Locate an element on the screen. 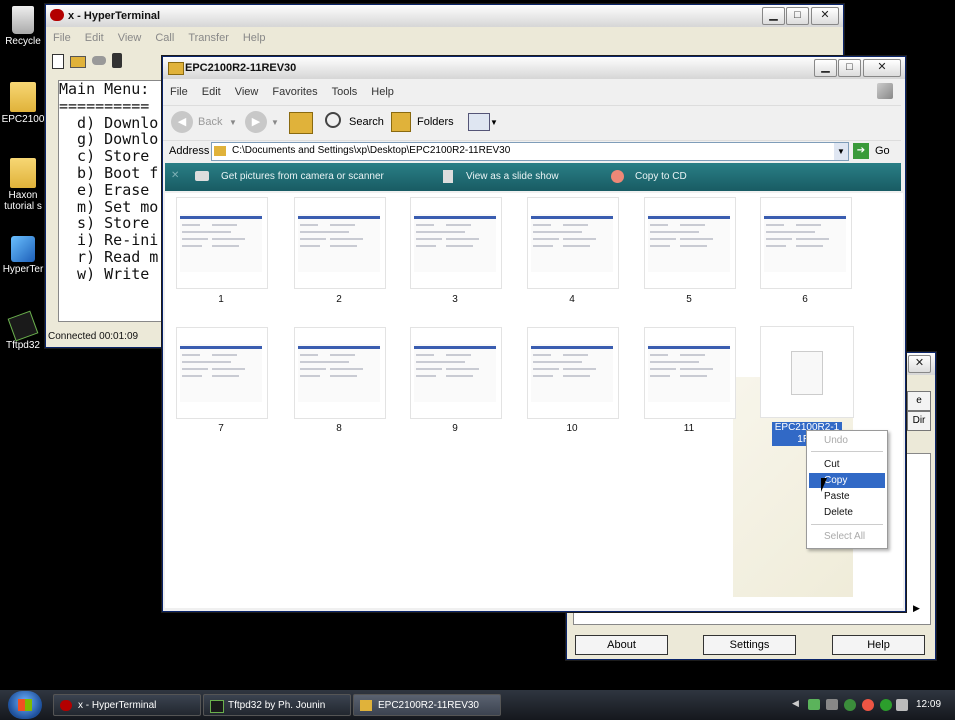 This screenshot has height=720, width=955. tray-arrow-icon: ◀ is located at coordinates (795, 703).